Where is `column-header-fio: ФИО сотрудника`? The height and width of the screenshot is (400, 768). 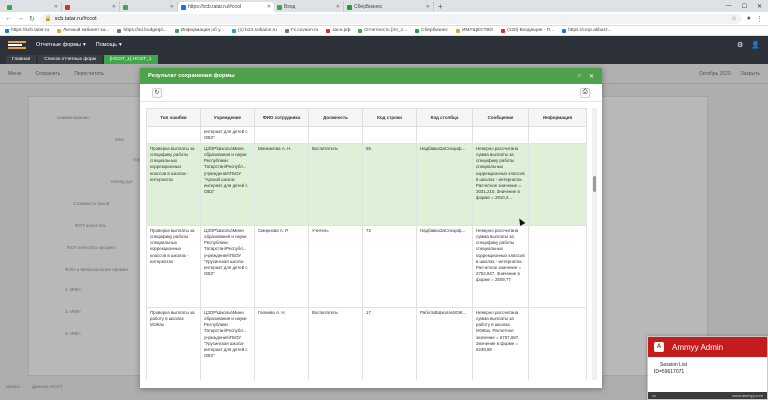 column-header-fio: ФИО сотрудника is located at coordinates (281, 117).